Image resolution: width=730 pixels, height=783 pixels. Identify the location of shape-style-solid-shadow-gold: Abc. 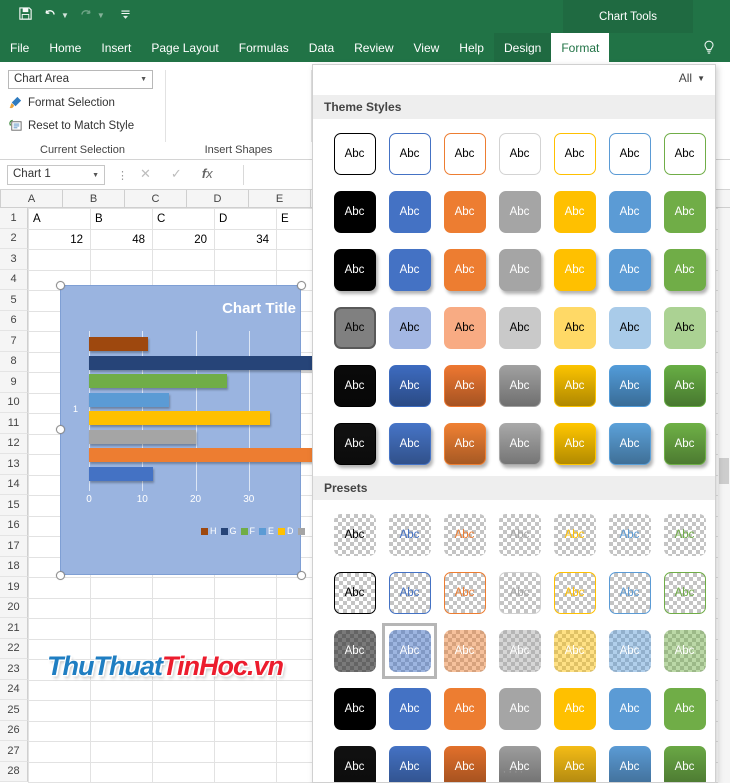
(574, 270).